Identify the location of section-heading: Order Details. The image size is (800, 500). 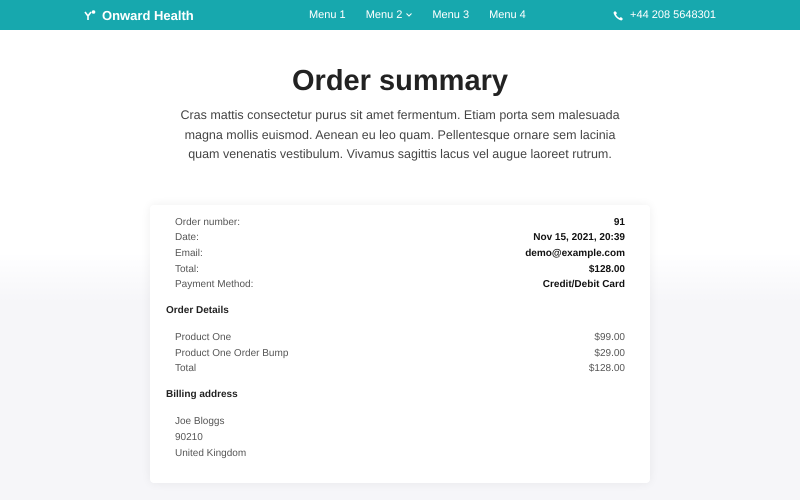
(198, 310).